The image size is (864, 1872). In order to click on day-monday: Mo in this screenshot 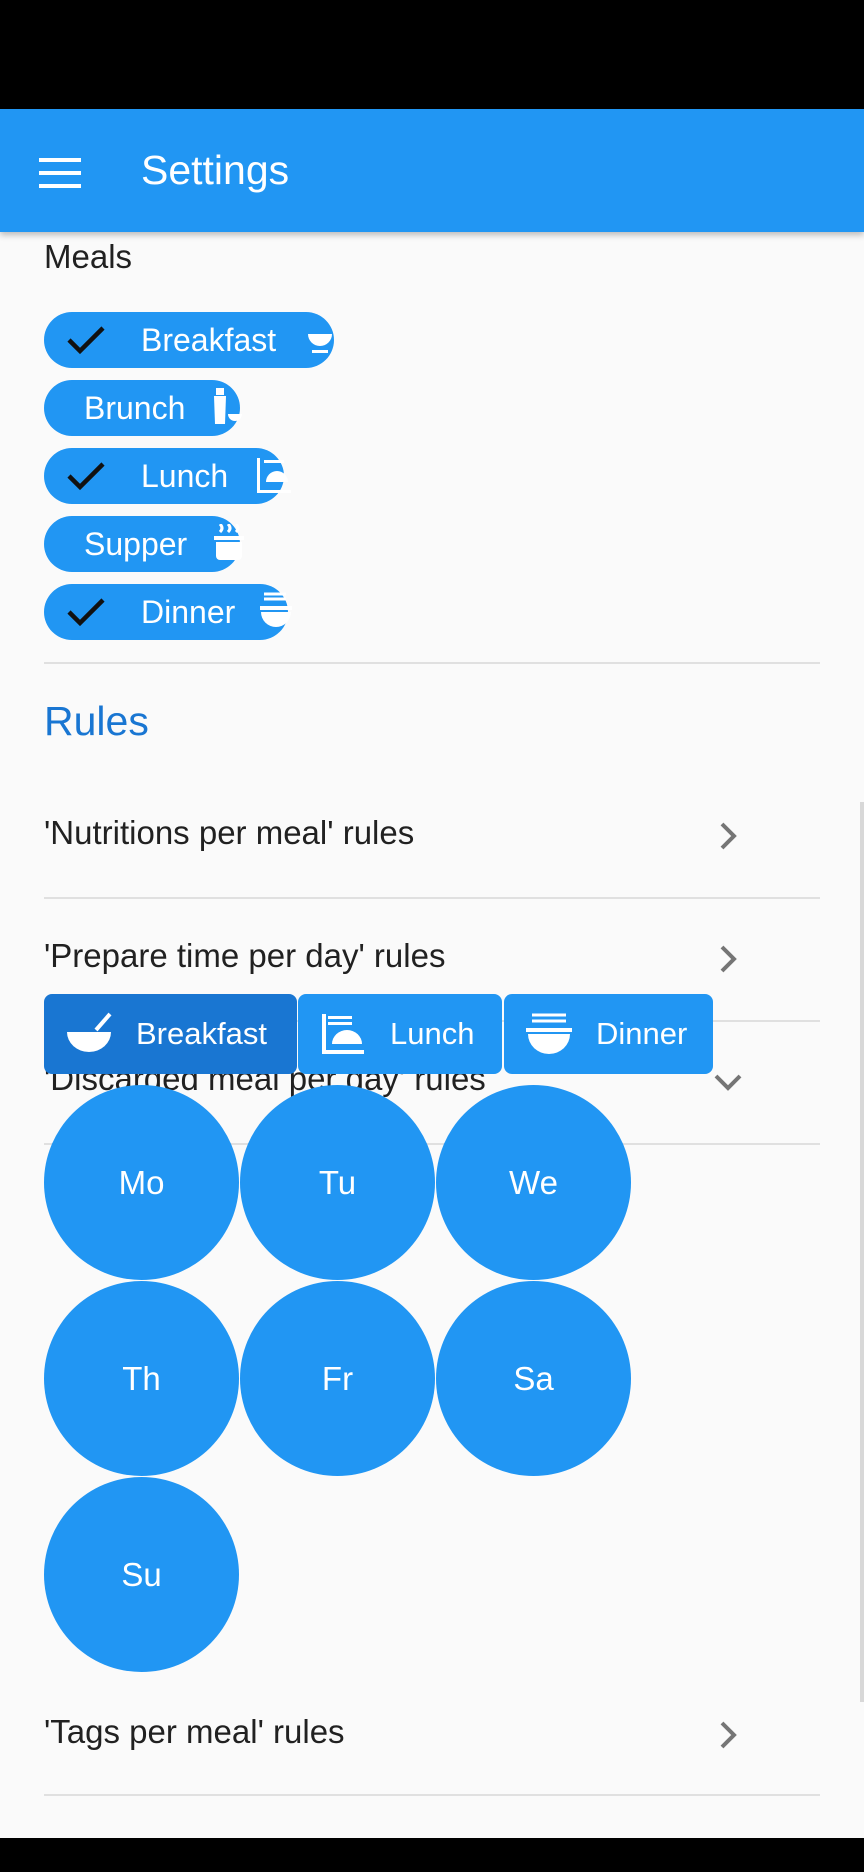, I will do `click(141, 1182)`.